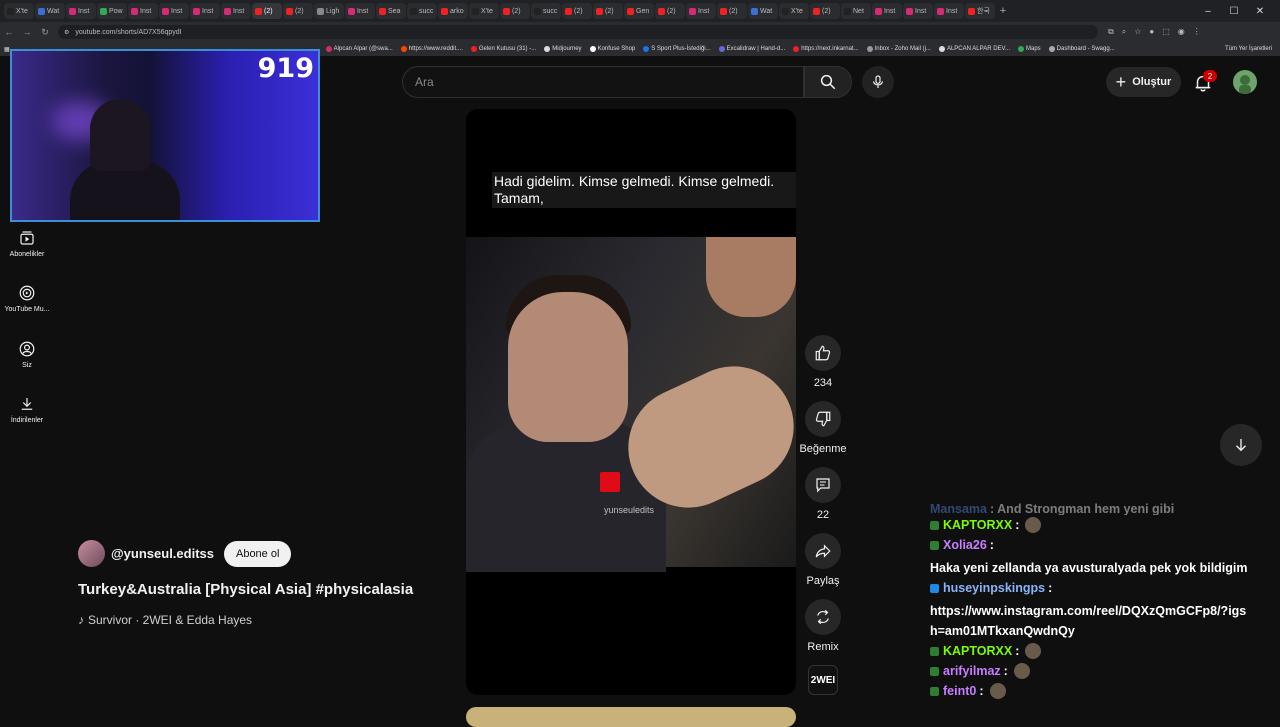 The width and height of the screenshot is (1280, 727). Describe the element at coordinates (1003, 11) in the screenshot. I see `new-tab-button: +` at that location.